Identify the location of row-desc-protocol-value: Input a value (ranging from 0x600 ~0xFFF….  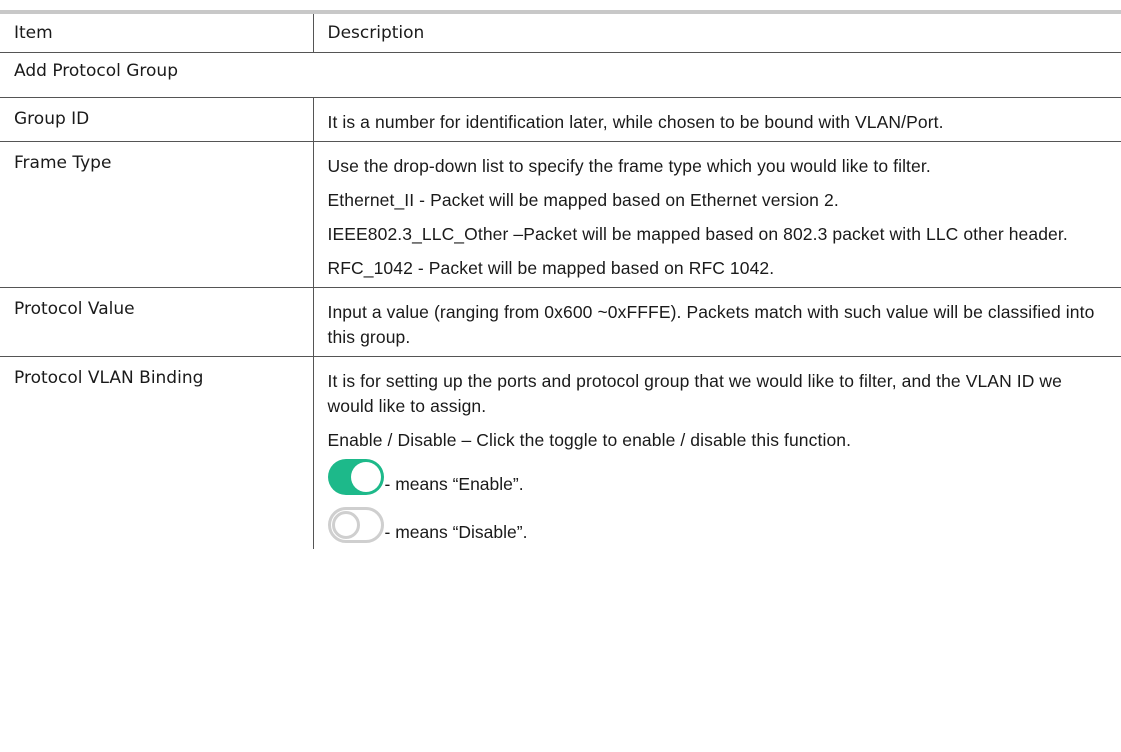
(717, 322).